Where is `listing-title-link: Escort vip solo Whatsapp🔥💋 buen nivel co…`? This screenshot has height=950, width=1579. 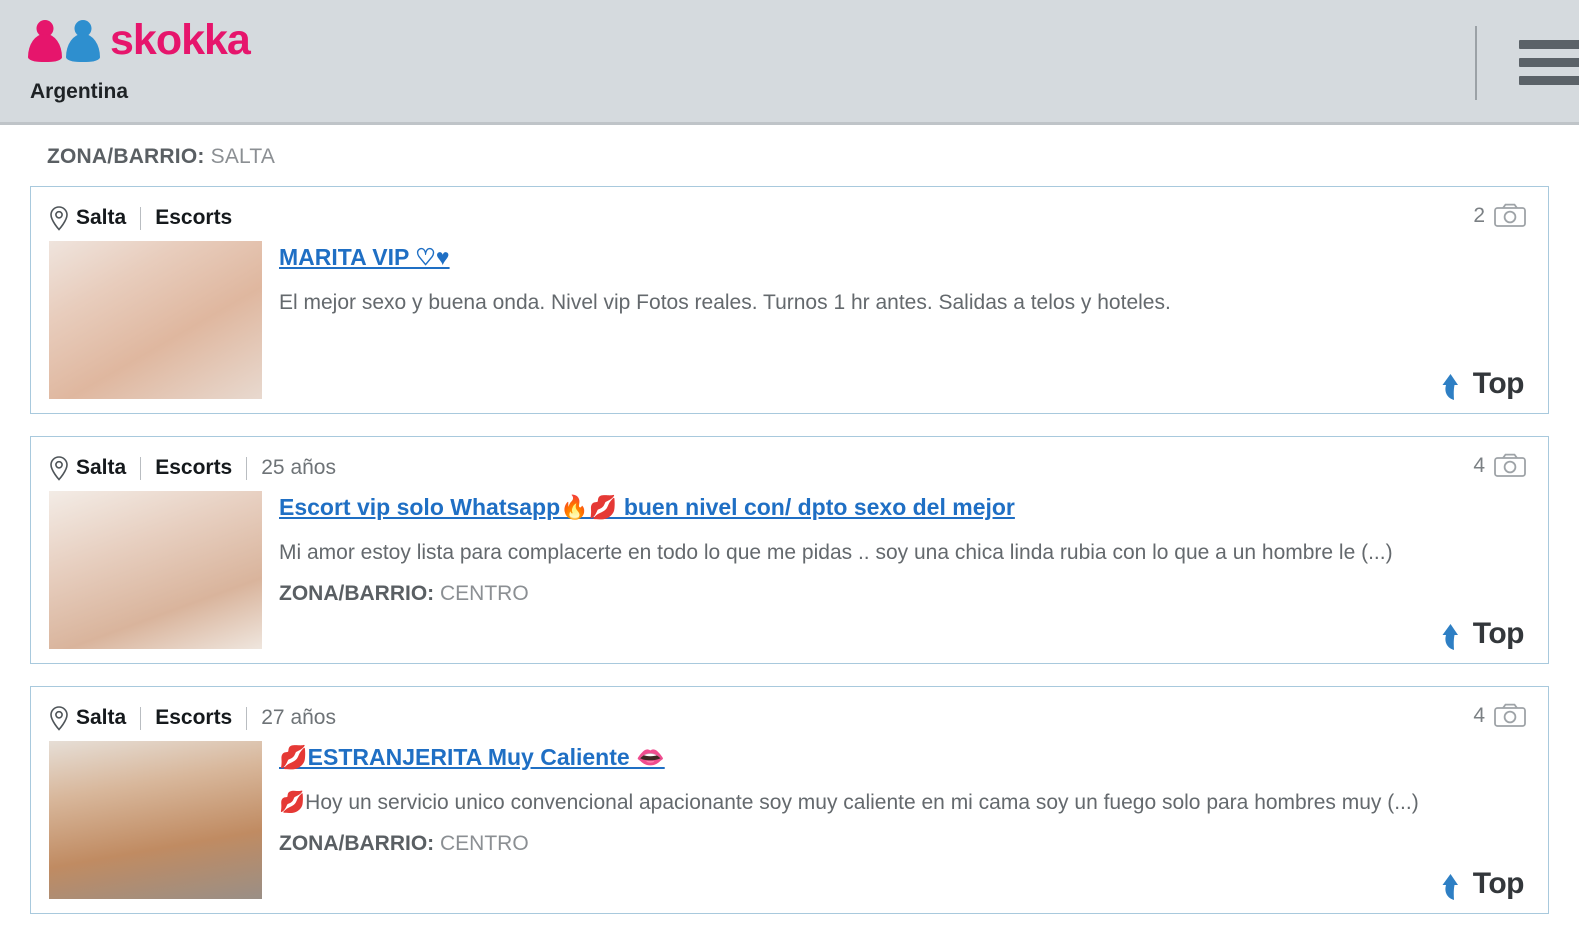 listing-title-link: Escort vip solo Whatsapp🔥💋 buen nivel co… is located at coordinates (903, 507).